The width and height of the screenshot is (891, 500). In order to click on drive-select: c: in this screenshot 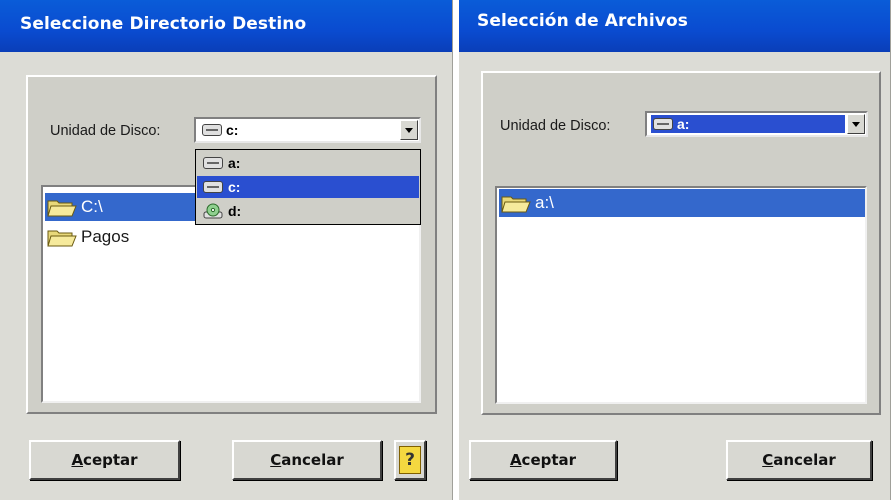, I will do `click(307, 130)`.